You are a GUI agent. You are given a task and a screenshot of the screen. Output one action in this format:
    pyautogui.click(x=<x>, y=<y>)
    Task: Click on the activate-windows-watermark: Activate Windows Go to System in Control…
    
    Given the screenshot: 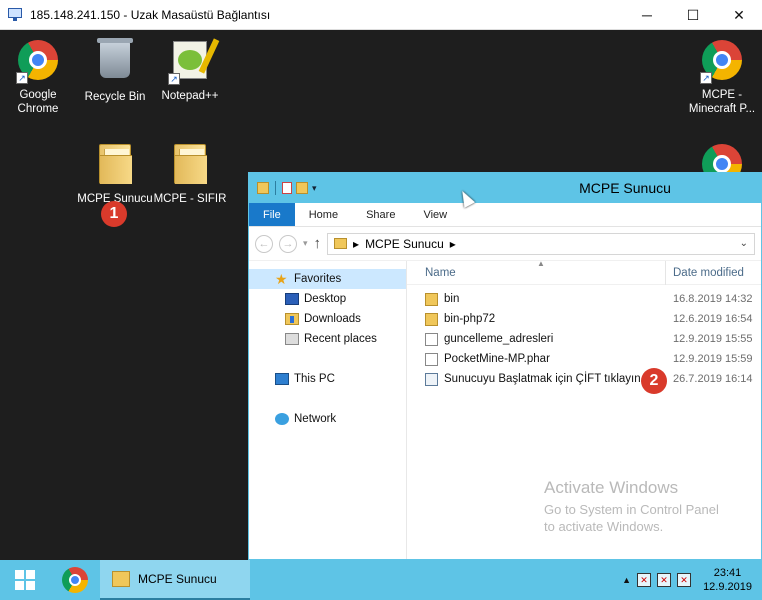 What is the action you would take?
    pyautogui.click(x=631, y=506)
    